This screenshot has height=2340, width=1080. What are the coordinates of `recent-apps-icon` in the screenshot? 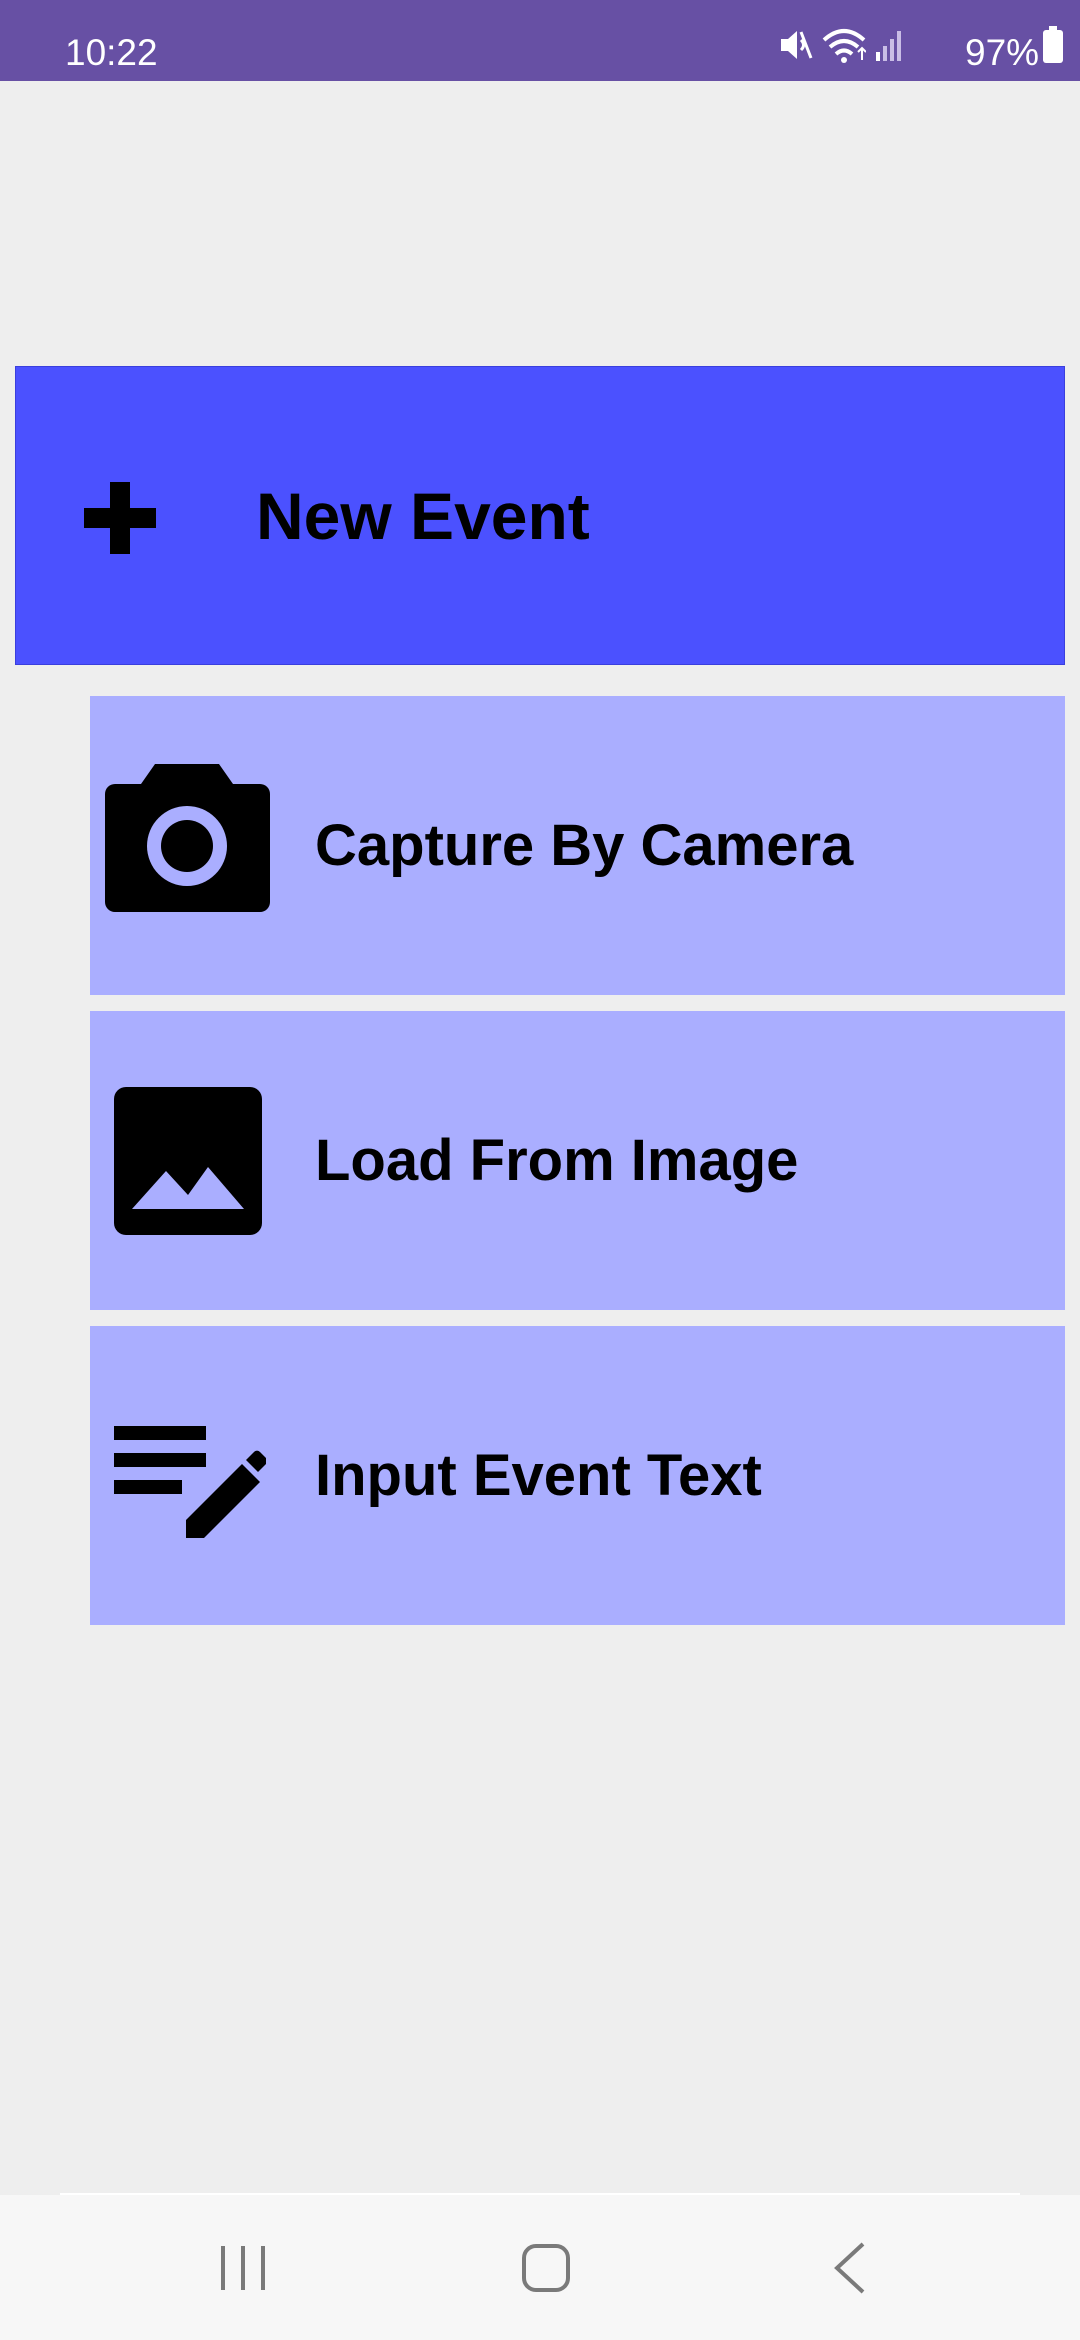 It's located at (243, 2267).